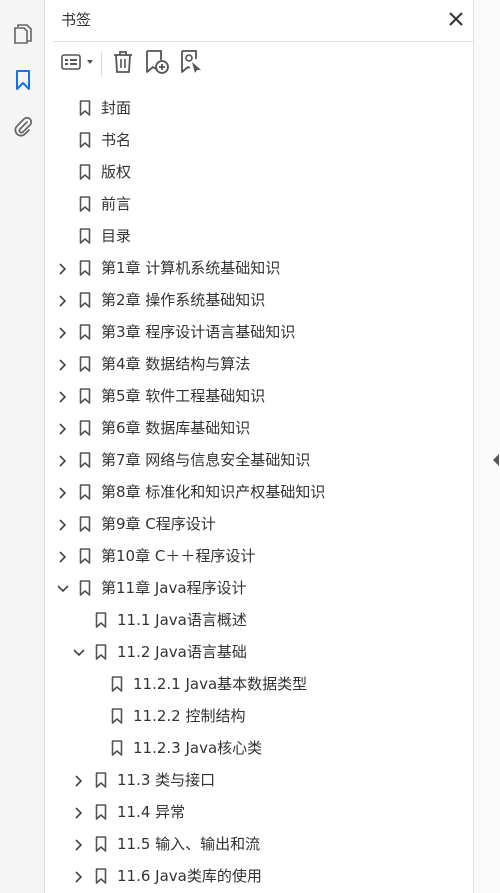 The height and width of the screenshot is (893, 500). Describe the element at coordinates (259, 108) in the screenshot. I see `bookmark-item: 封面` at that location.